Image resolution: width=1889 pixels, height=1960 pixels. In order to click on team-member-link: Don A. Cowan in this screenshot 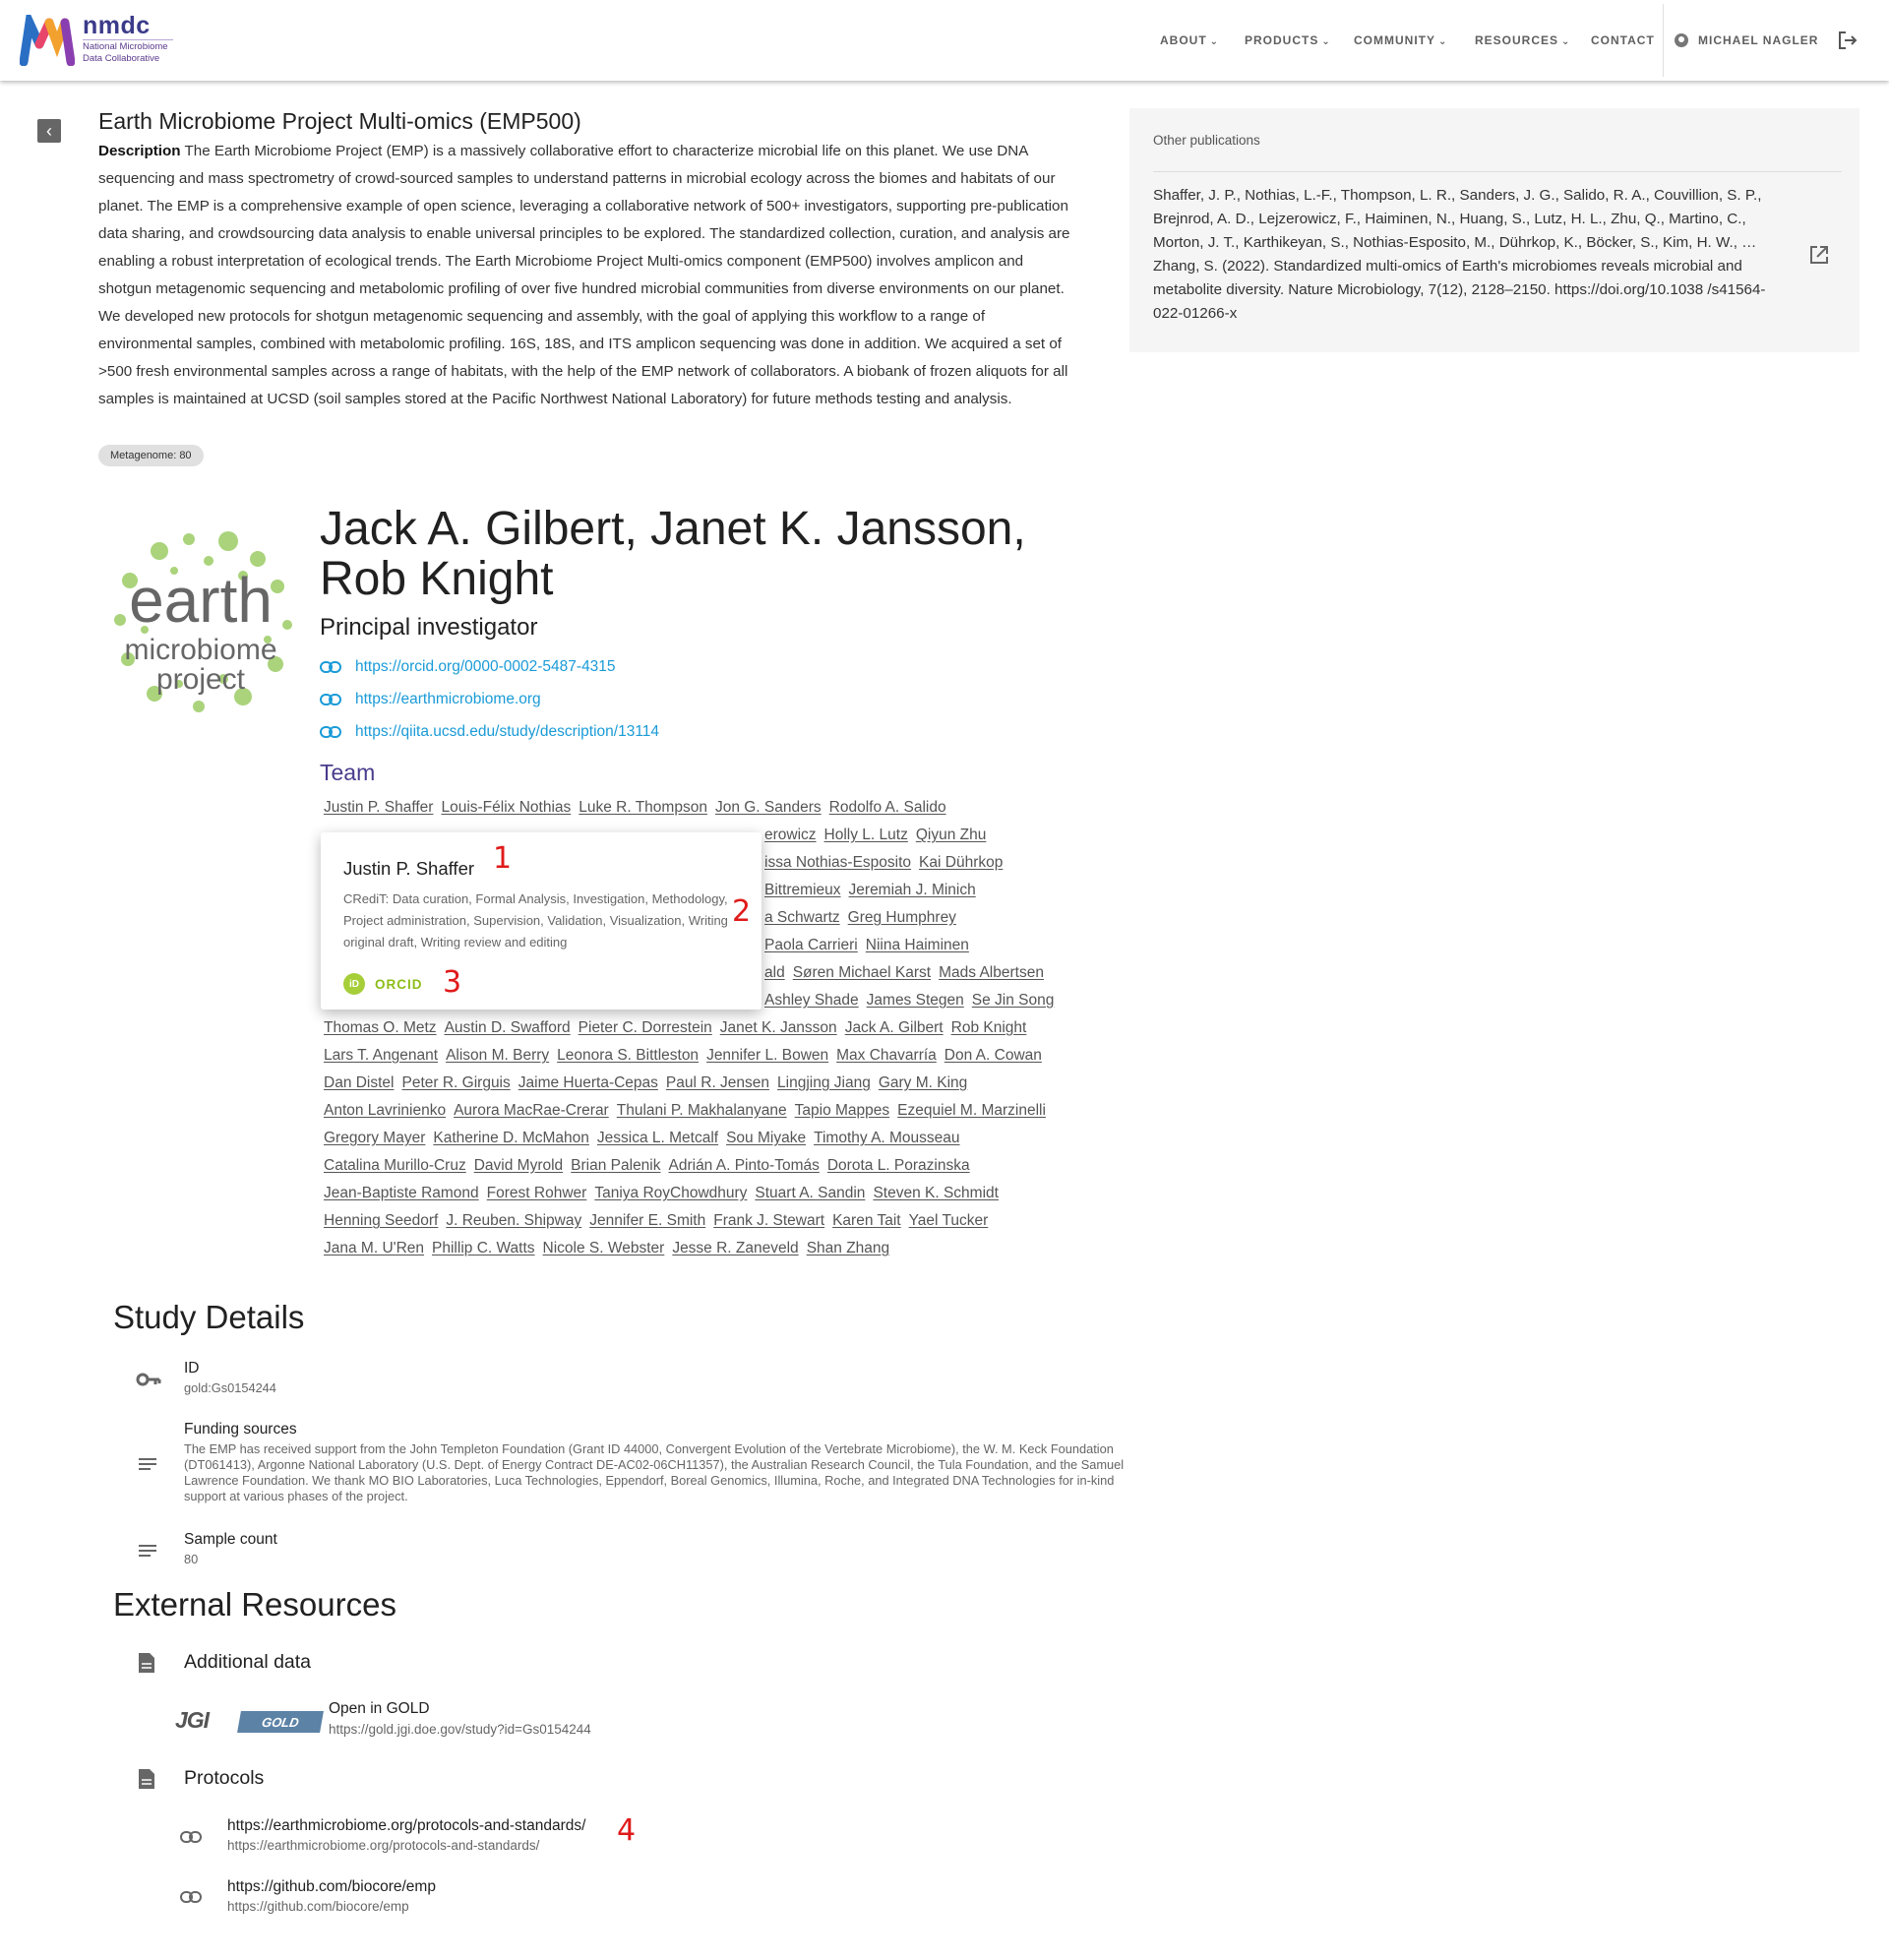, I will do `click(993, 1055)`.